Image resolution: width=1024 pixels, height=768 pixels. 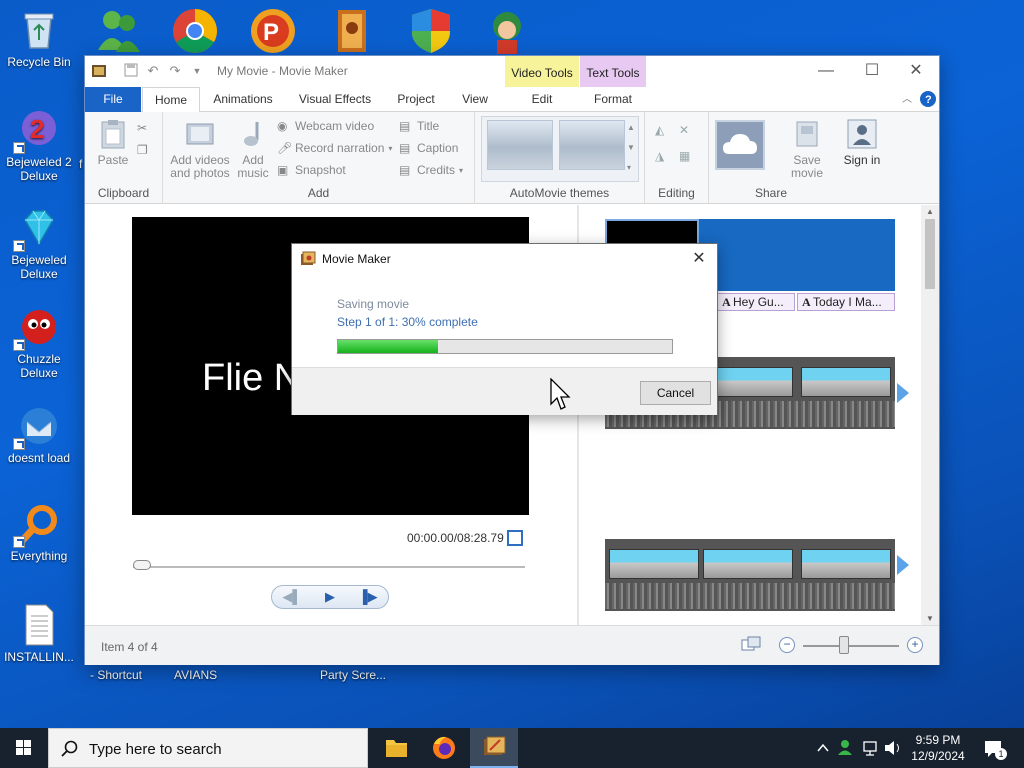 I want to click on add-music-label: Add music, so click(x=253, y=166).